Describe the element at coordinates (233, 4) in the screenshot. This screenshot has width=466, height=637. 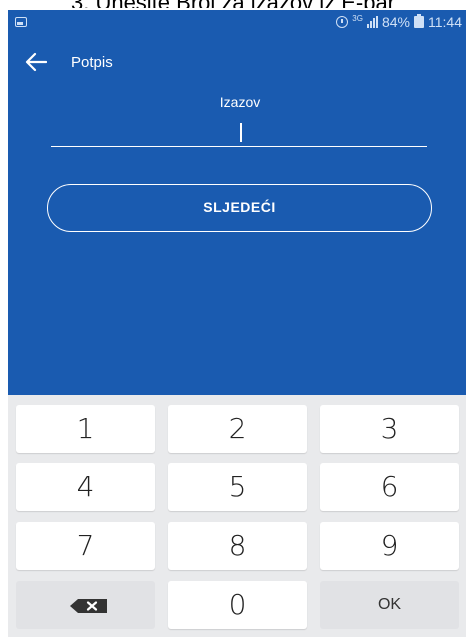
I see `tutorial-caption: 3. Unesite Broj za izazov iz E-bar` at that location.